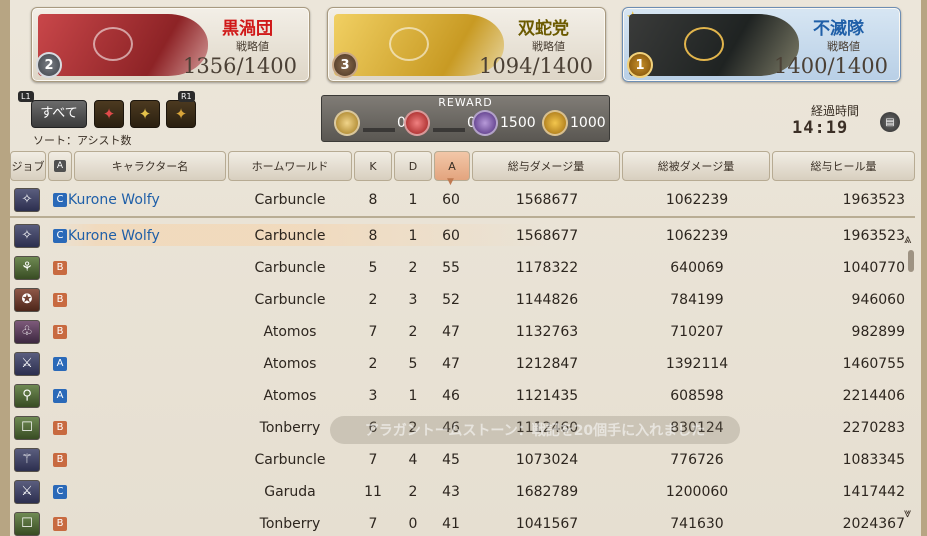 This screenshot has width=927, height=536. What do you see at coordinates (547, 460) in the screenshot?
I see `damage-dealt: 1073024` at bounding box center [547, 460].